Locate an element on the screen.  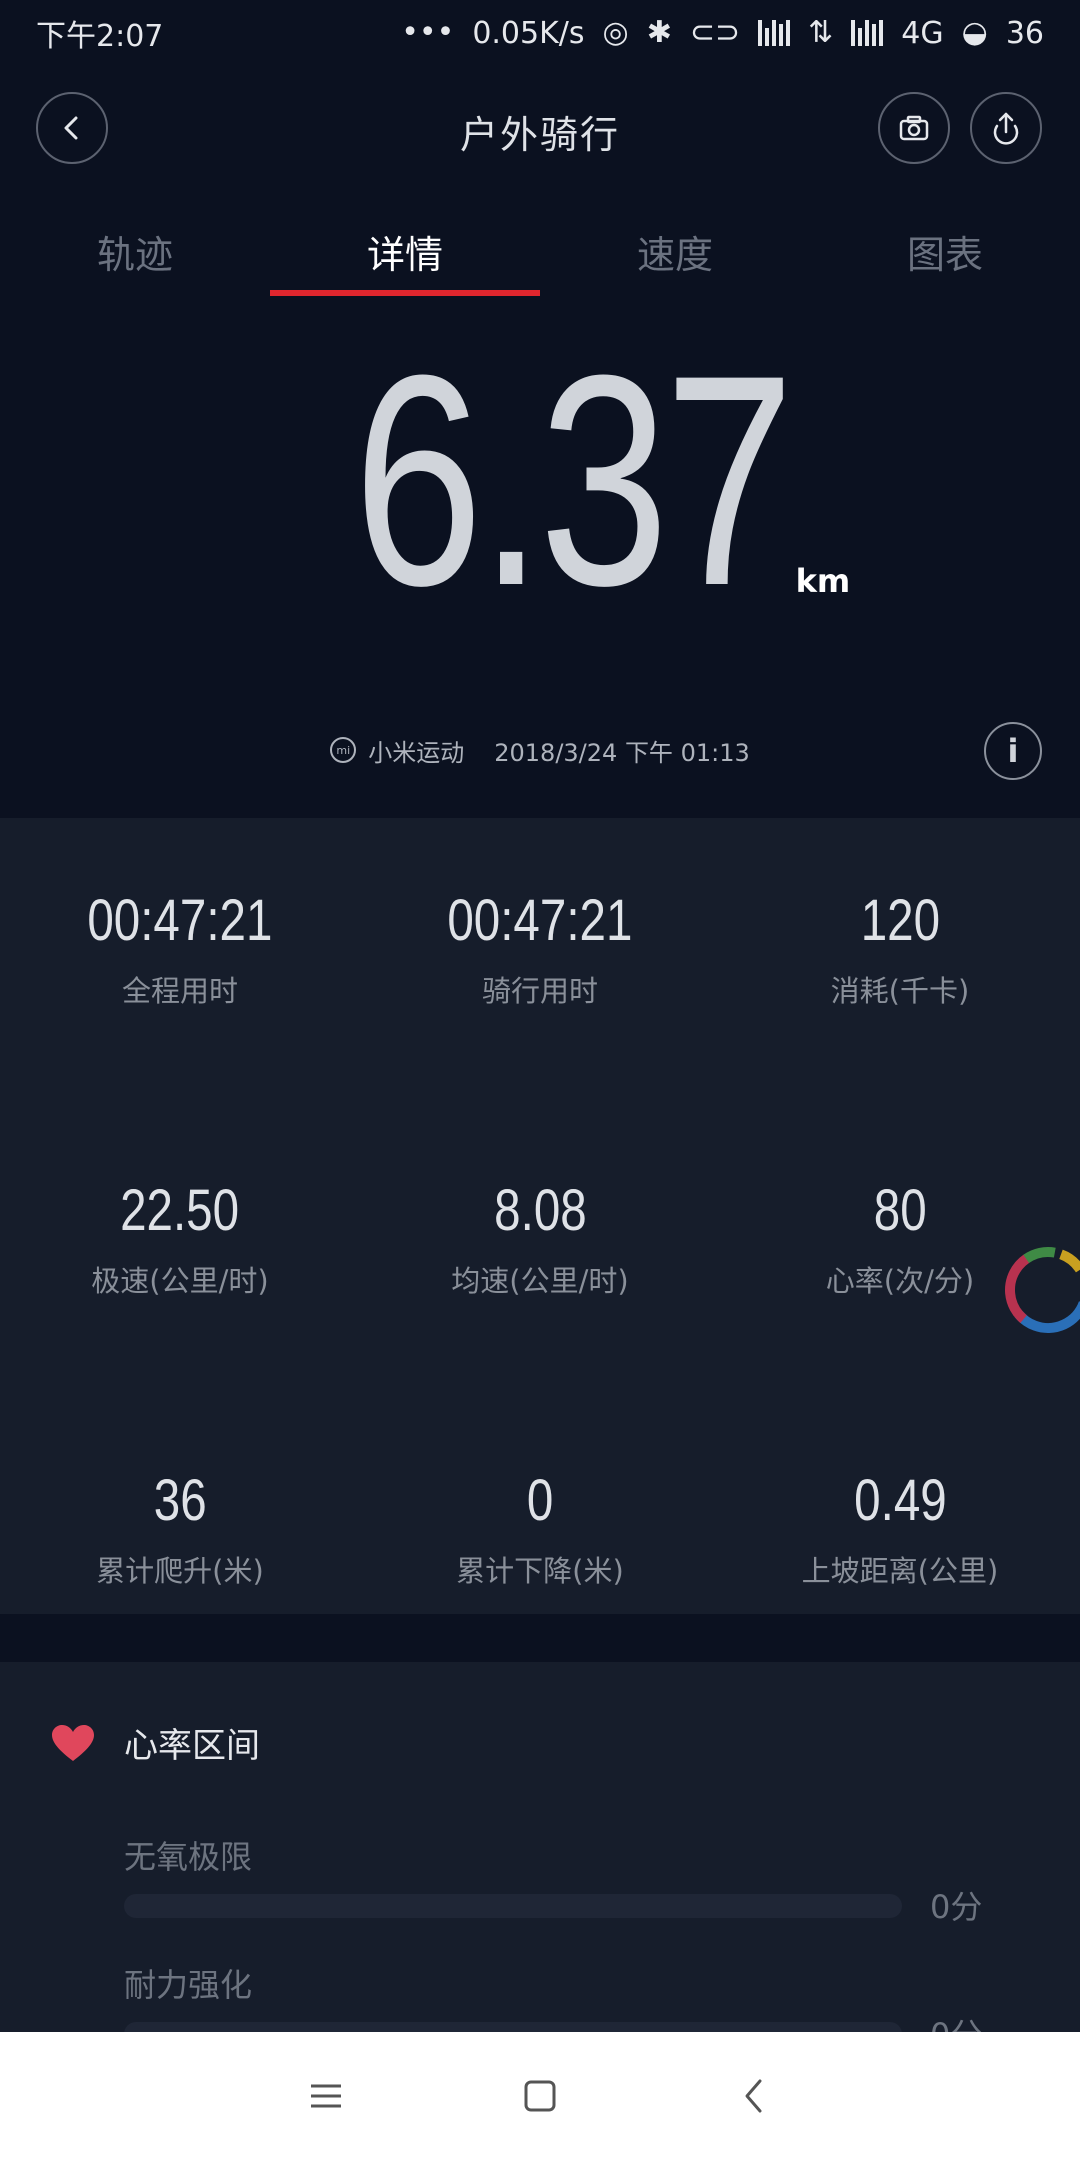
stat-label: 累计爬升(米) is located at coordinates (180, 1571).